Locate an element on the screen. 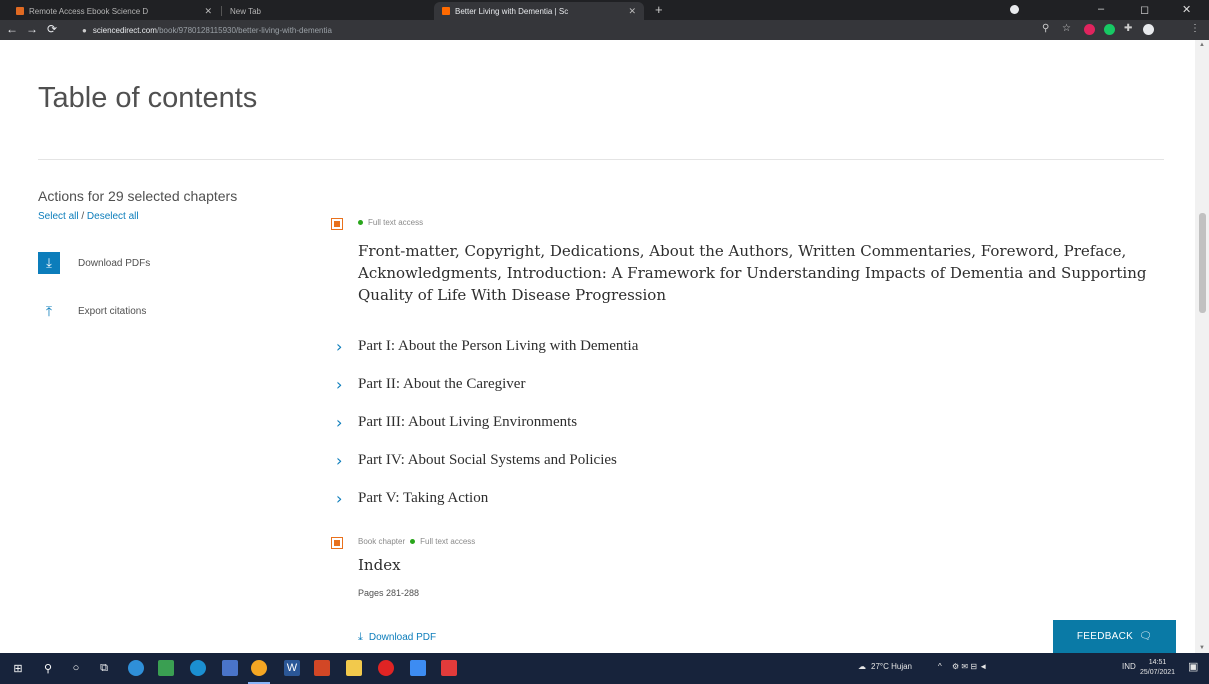 The height and width of the screenshot is (684, 1209). search-extension-icon: ⚲ is located at coordinates (1045, 28).